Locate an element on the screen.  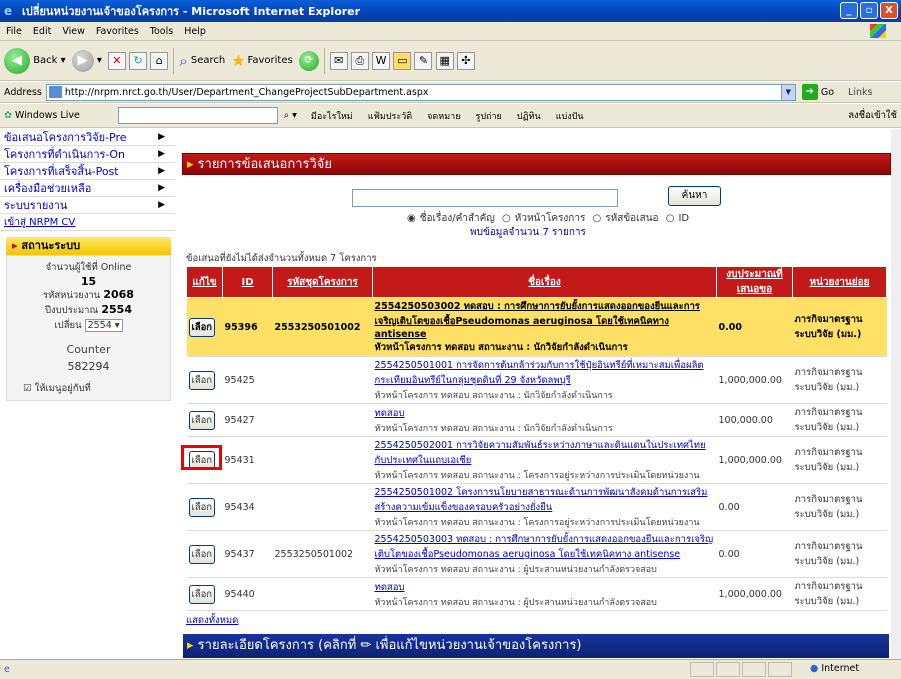
go-button: ➔ Go is located at coordinates (817, 92).